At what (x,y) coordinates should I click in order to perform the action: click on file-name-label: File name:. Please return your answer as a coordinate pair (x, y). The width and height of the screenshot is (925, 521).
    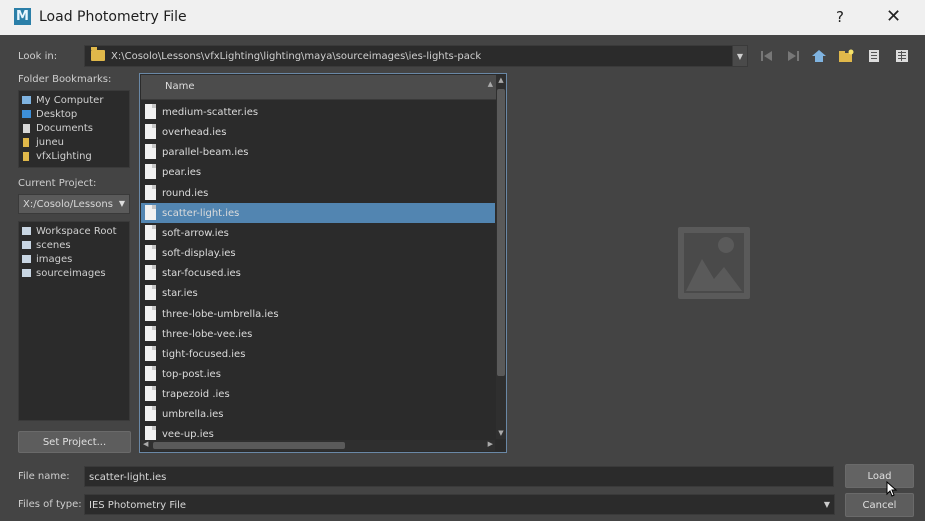
    Looking at the image, I should click on (44, 476).